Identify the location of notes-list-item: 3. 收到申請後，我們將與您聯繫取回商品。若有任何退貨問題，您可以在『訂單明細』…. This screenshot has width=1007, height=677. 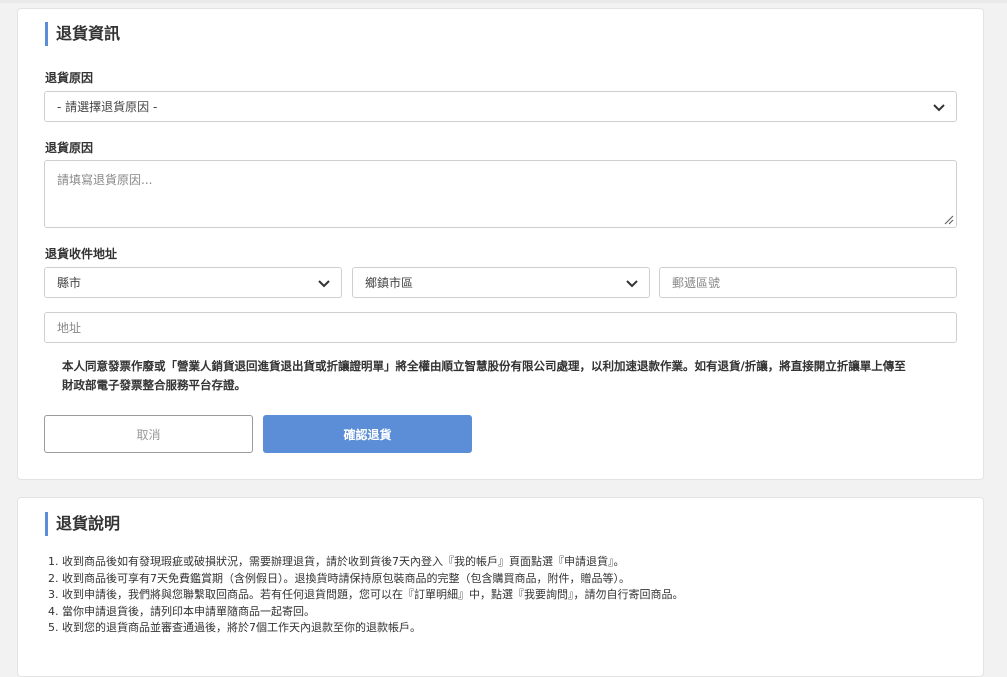
(366, 594).